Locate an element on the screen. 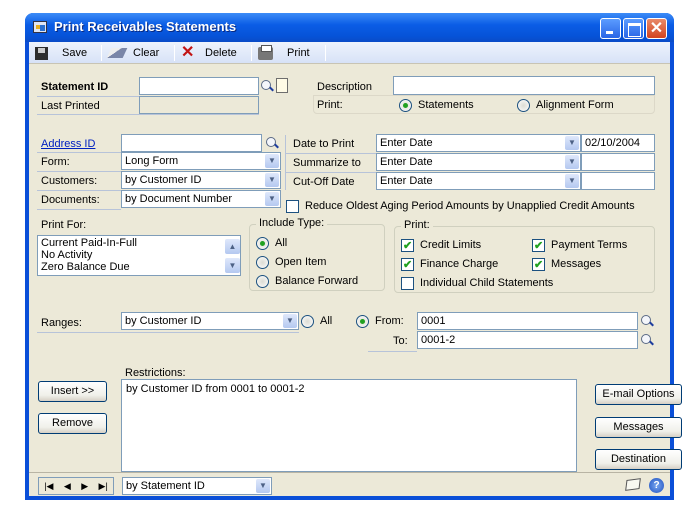 This screenshot has width=700, height=509. close-button: ✕ is located at coordinates (656, 28).